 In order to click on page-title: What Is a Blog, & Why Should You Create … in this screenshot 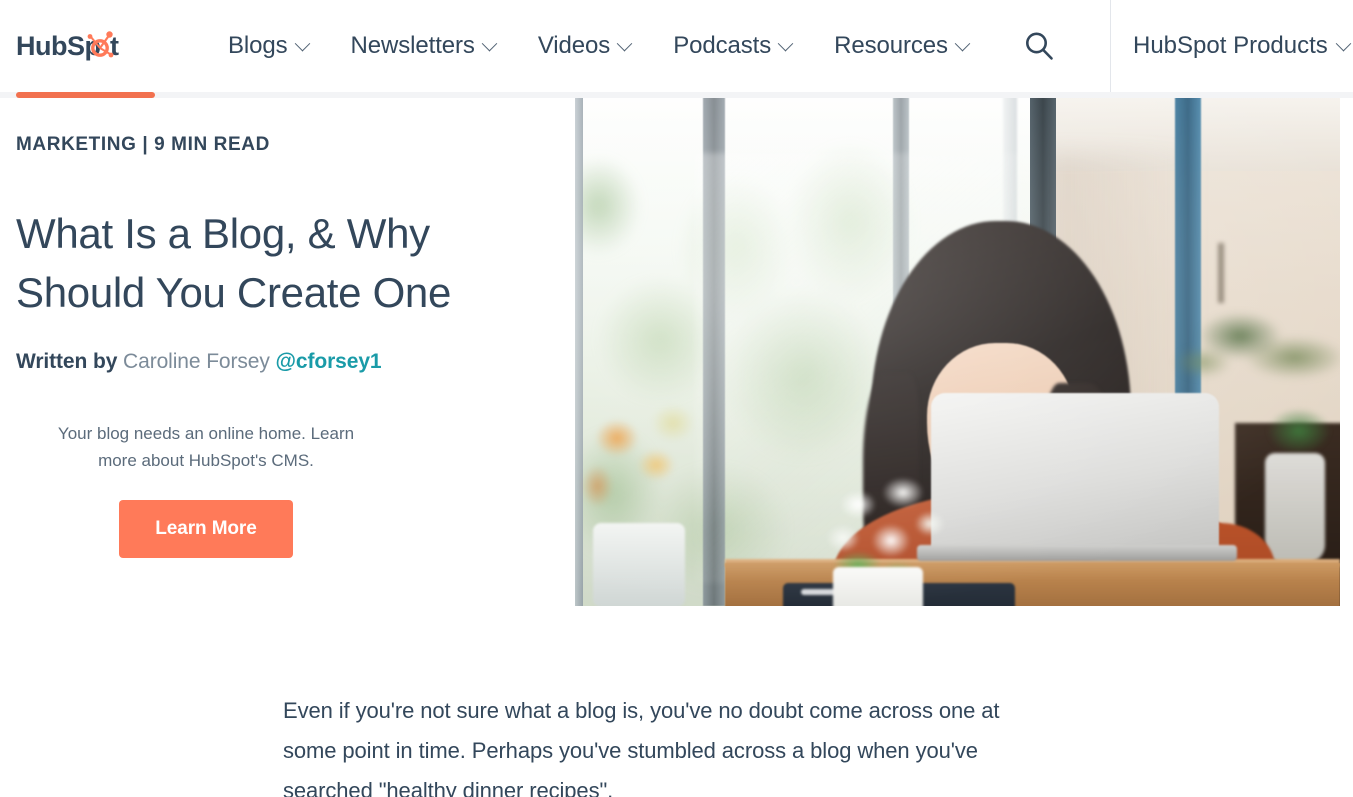, I will do `click(234, 263)`.